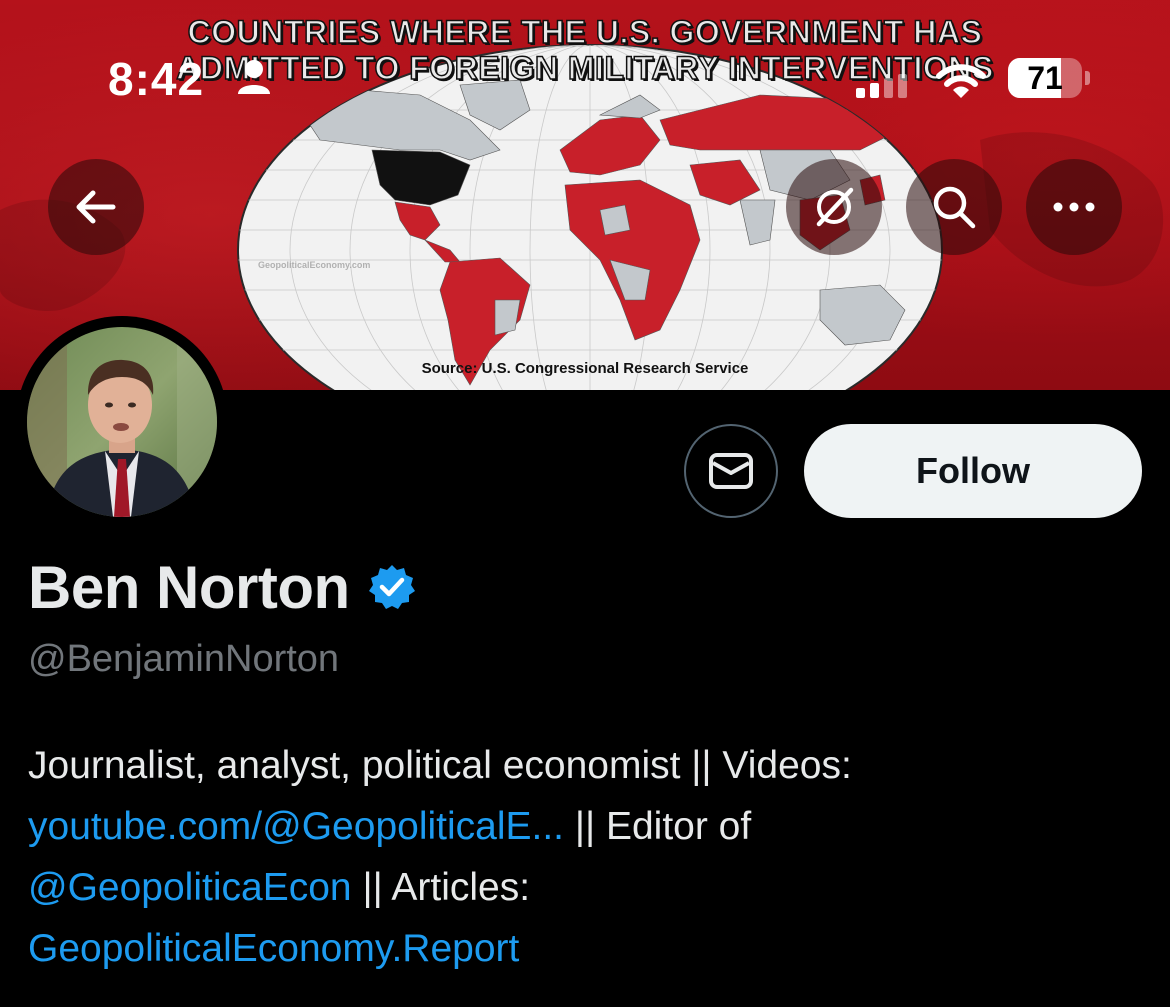  I want to click on banner-title-line1: COUNTRIES WHERE THE U.S. GOVERNMENT HAS, so click(585, 32).